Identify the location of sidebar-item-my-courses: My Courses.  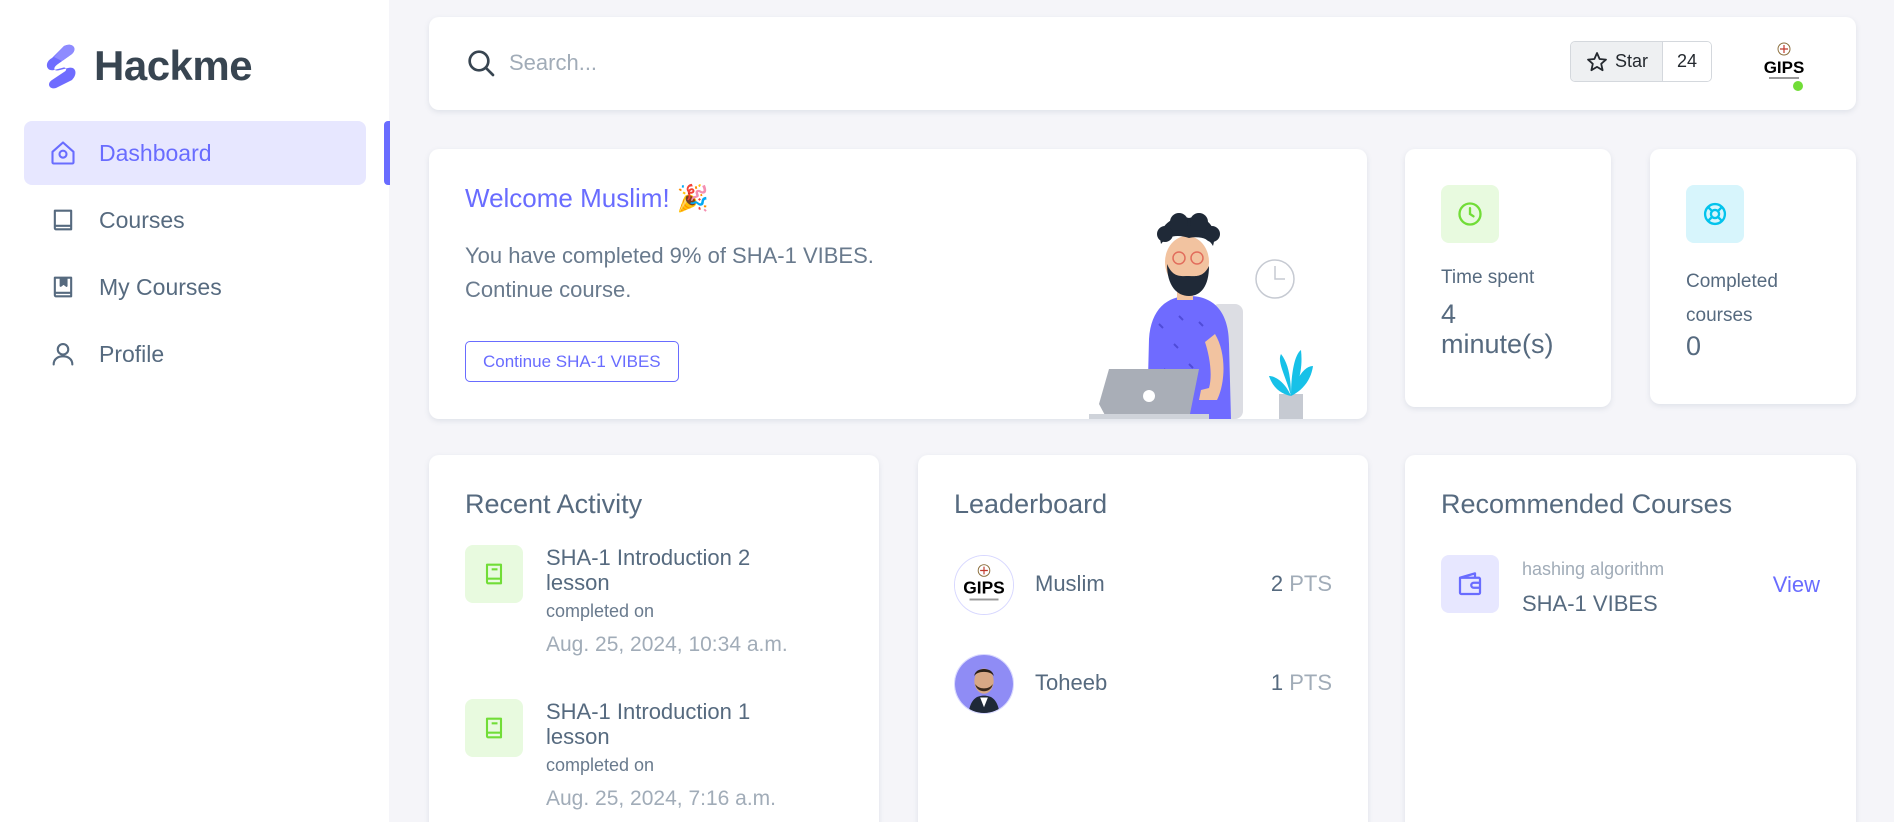
(195, 287).